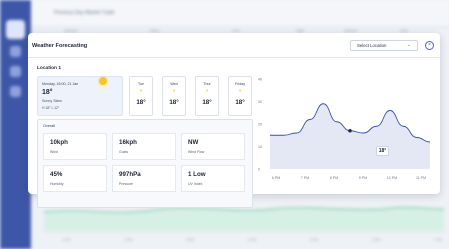  What do you see at coordinates (49, 68) in the screenshot?
I see `location-heading: Location 1` at bounding box center [49, 68].